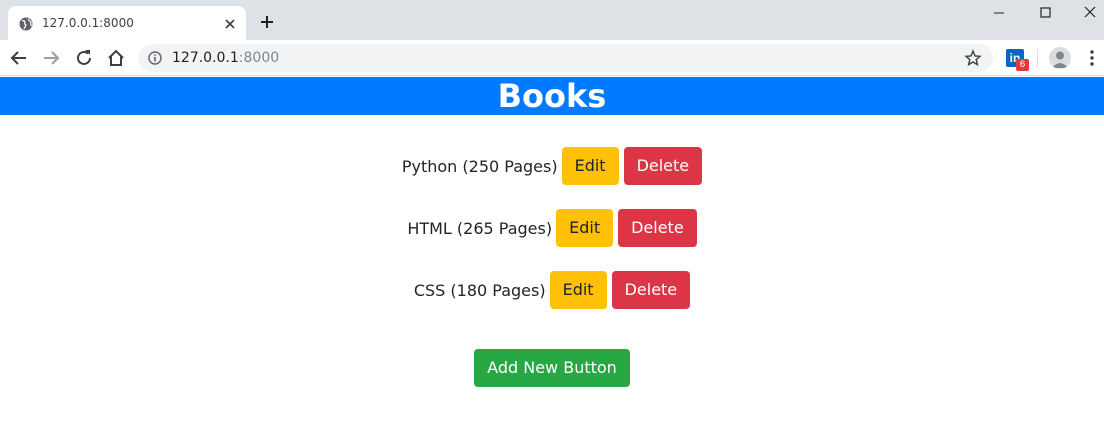 The height and width of the screenshot is (435, 1104). I want to click on url-port: :8000, so click(259, 58).